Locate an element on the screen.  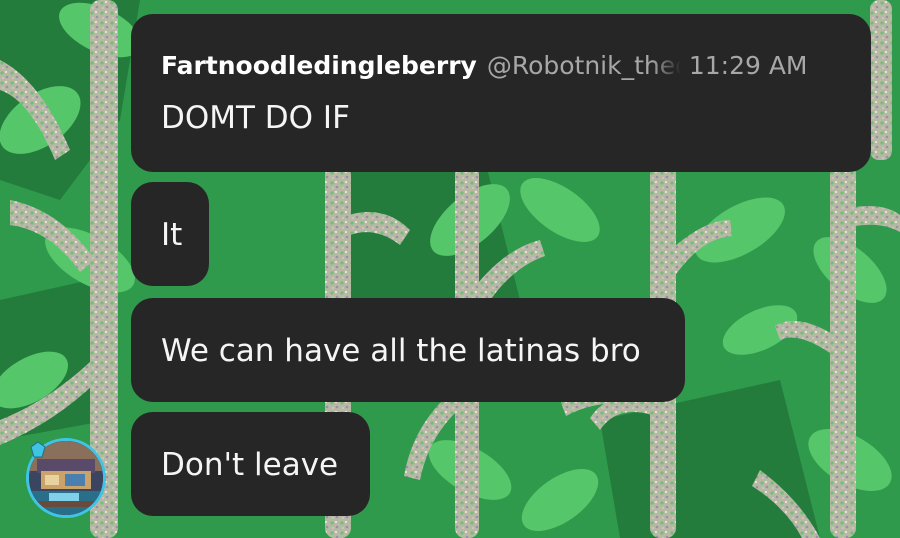
sender-handle: @Robotnik_thedog is located at coordinates (584, 66).